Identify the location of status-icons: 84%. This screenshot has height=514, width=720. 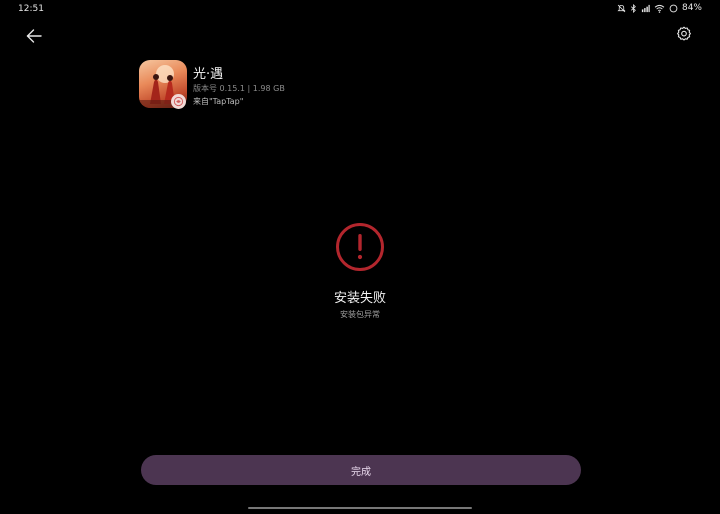
(659, 8).